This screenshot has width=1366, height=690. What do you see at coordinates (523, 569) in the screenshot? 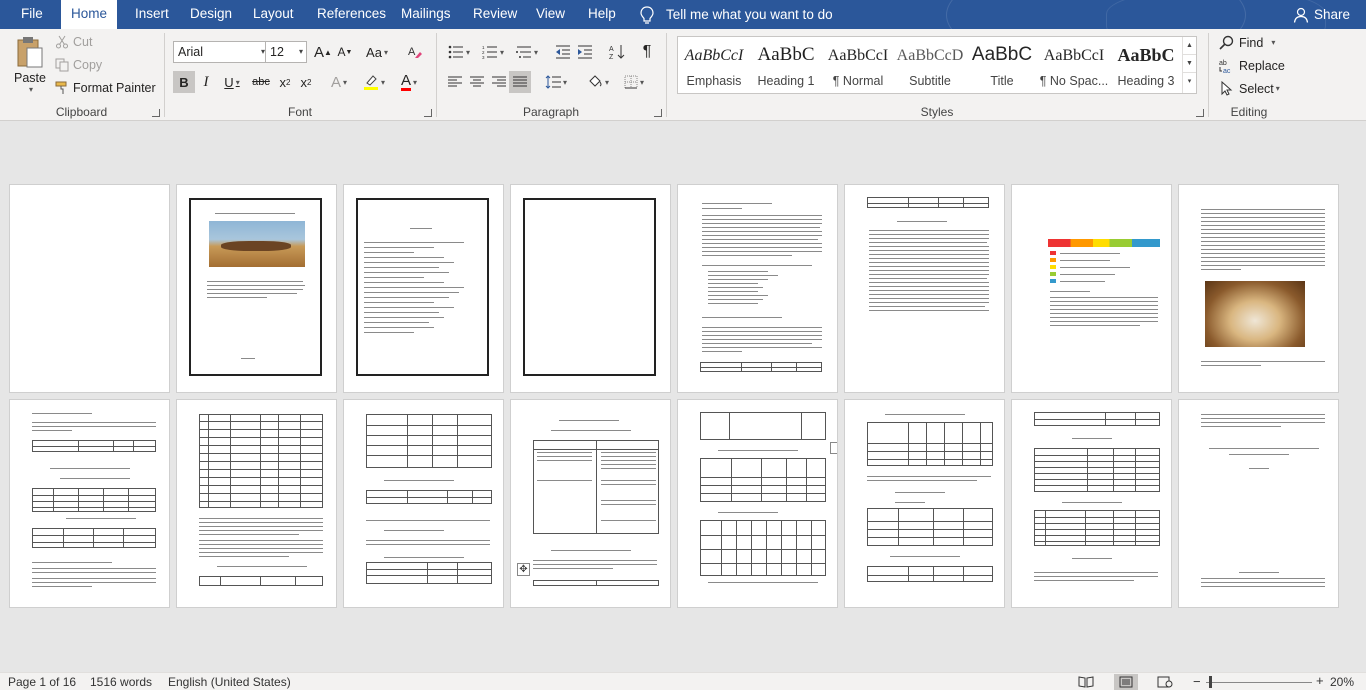
I see `table-move-handle: ✥` at bounding box center [523, 569].